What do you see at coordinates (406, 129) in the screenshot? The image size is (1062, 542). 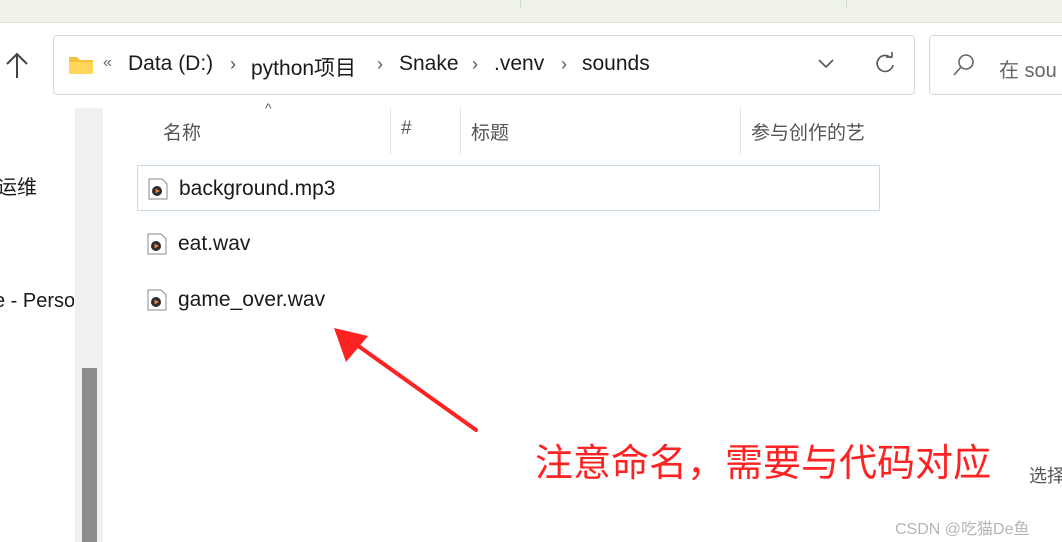 I see `column-header-number: #` at bounding box center [406, 129].